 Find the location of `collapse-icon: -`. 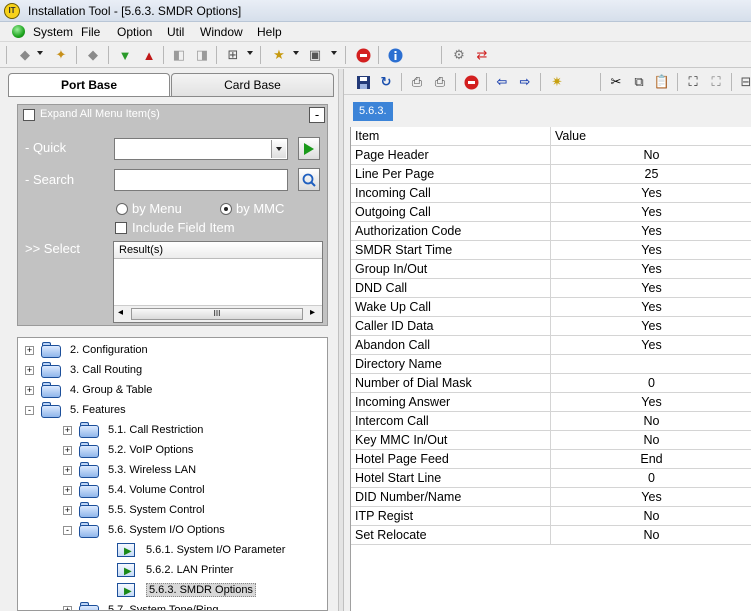

collapse-icon: - is located at coordinates (29, 410).